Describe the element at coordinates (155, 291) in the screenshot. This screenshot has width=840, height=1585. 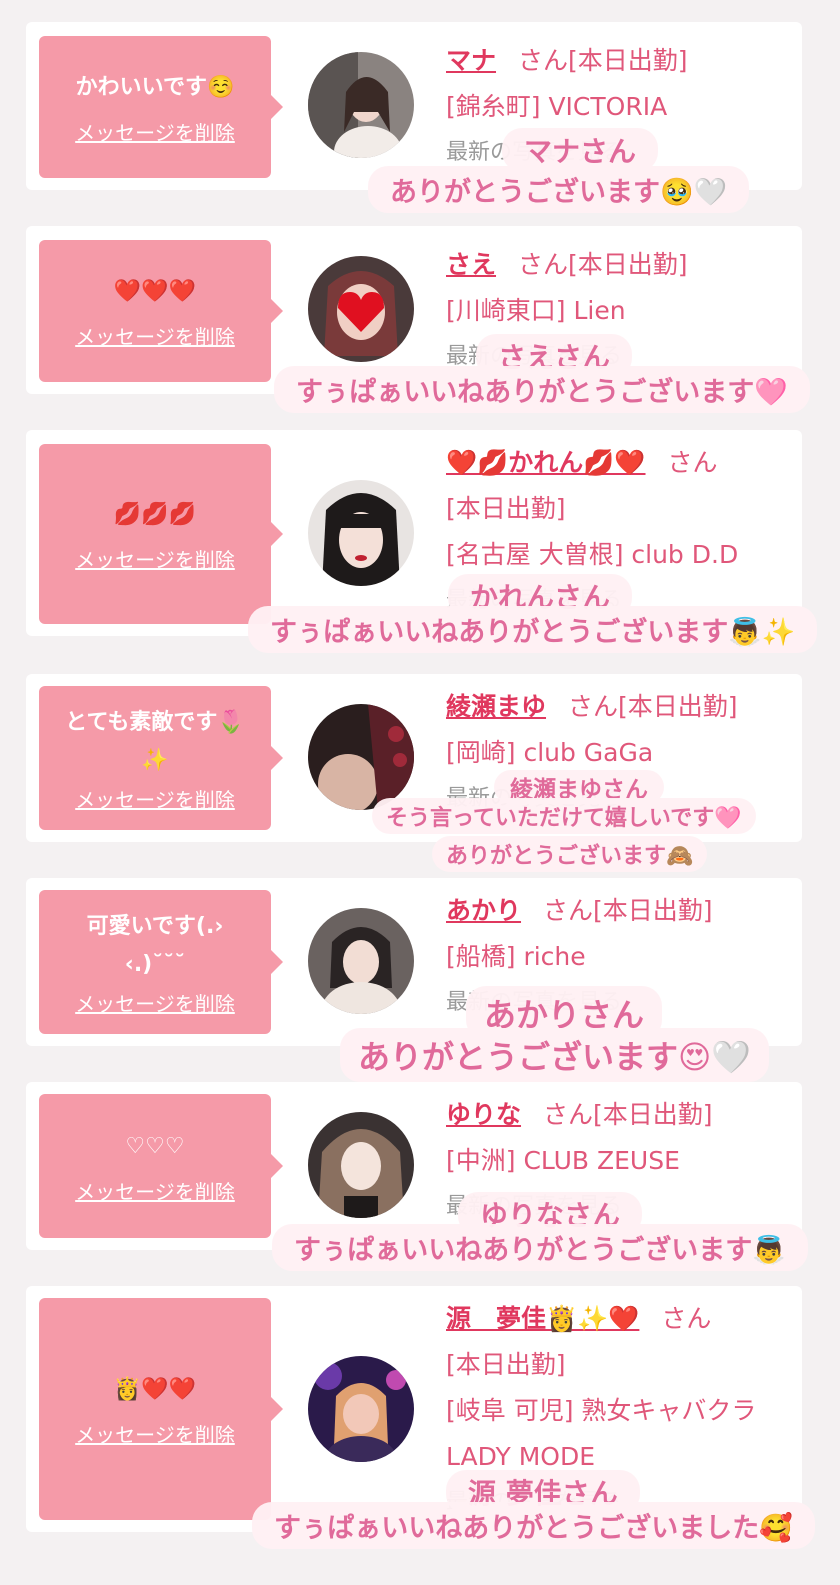
I see `message-text: ❤️❤️❤️` at that location.